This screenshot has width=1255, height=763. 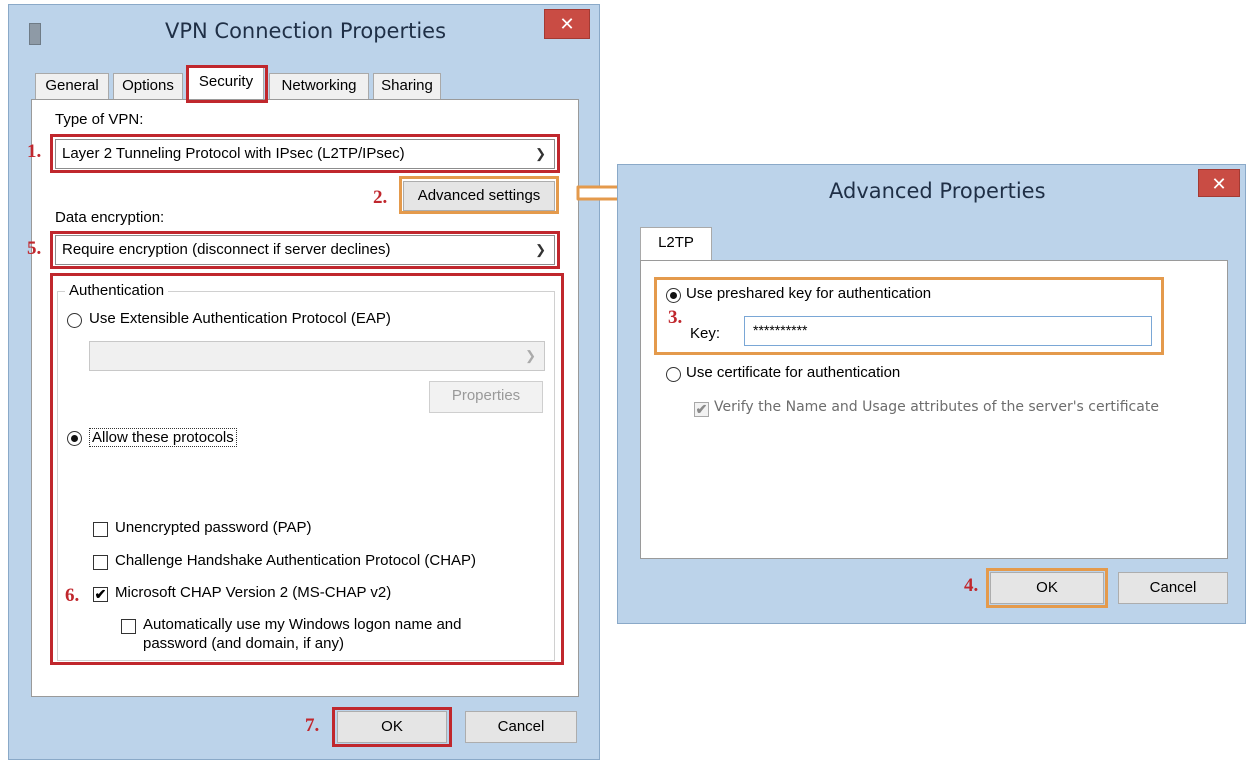 I want to click on type-of-vpn-label: Type of VPN:, so click(x=99, y=119).